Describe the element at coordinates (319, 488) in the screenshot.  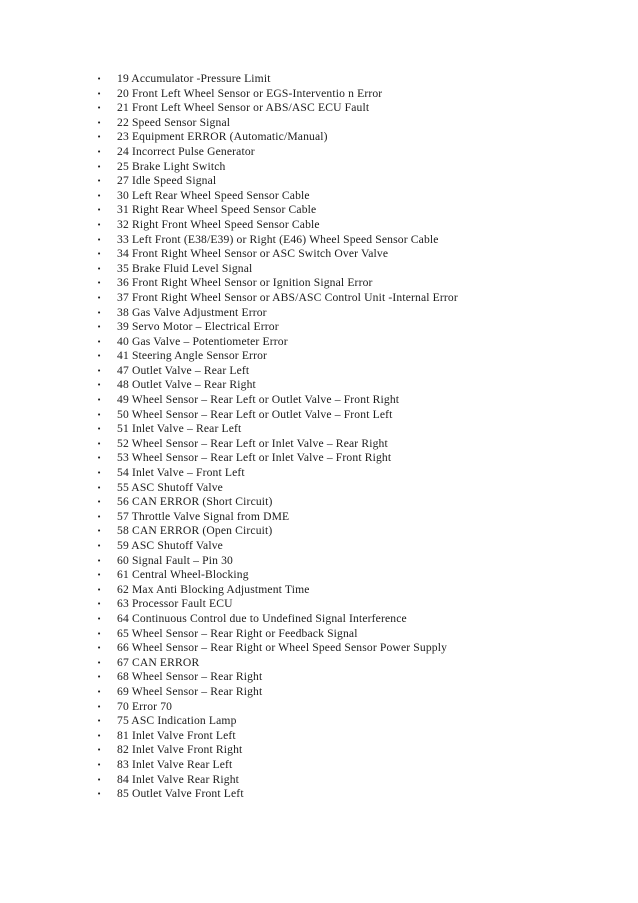
I see `list-item: • 55 ASC Shutoff Valve` at that location.